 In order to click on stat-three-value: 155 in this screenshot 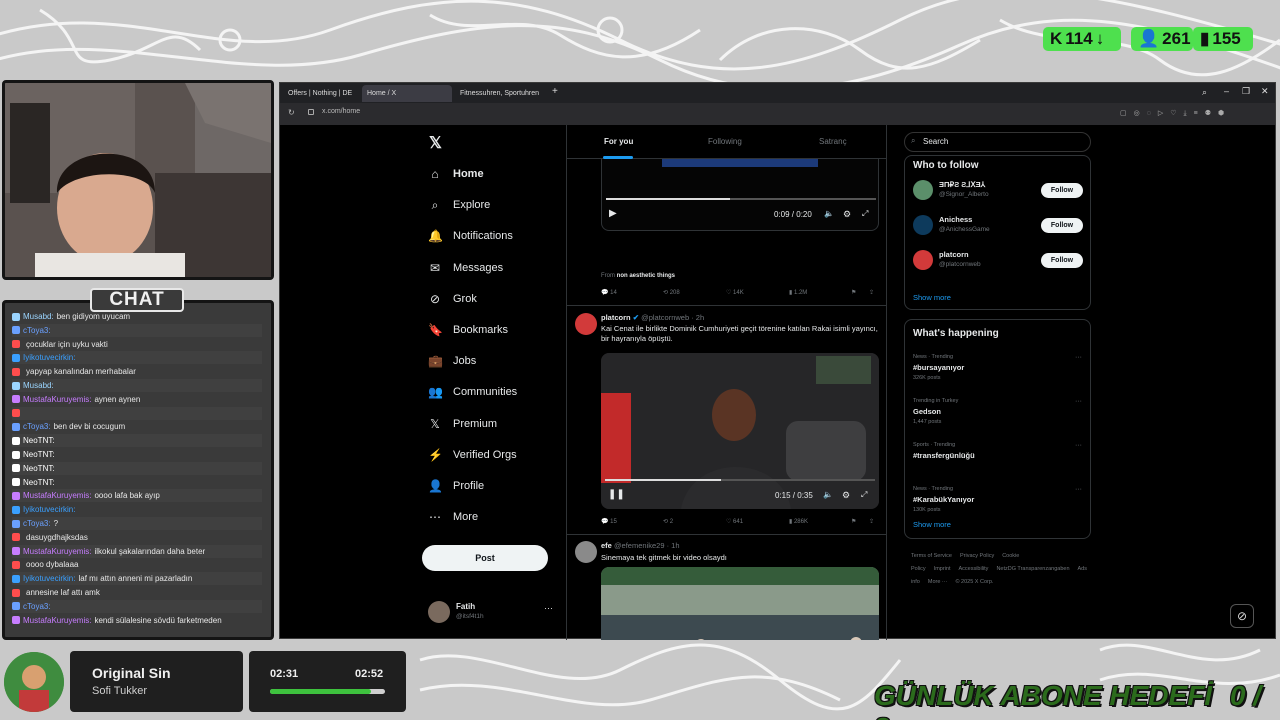, I will do `click(1226, 38)`.